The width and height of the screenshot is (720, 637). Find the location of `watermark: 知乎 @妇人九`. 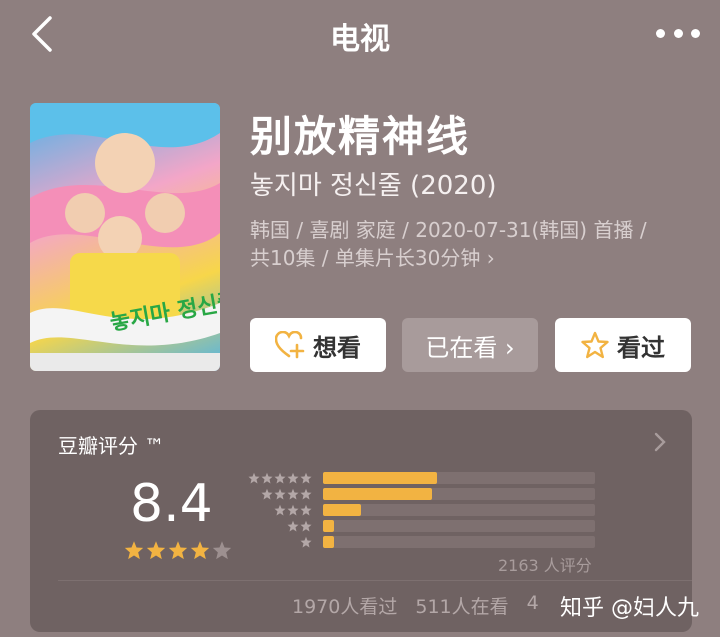

watermark: 知乎 @妇人九 is located at coordinates (629, 608).